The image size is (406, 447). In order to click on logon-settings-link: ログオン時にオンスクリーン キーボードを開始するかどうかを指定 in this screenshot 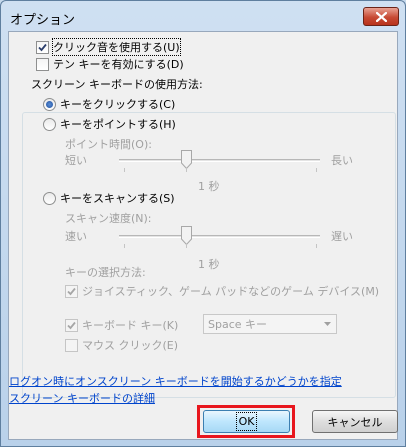, I will do `click(175, 381)`.